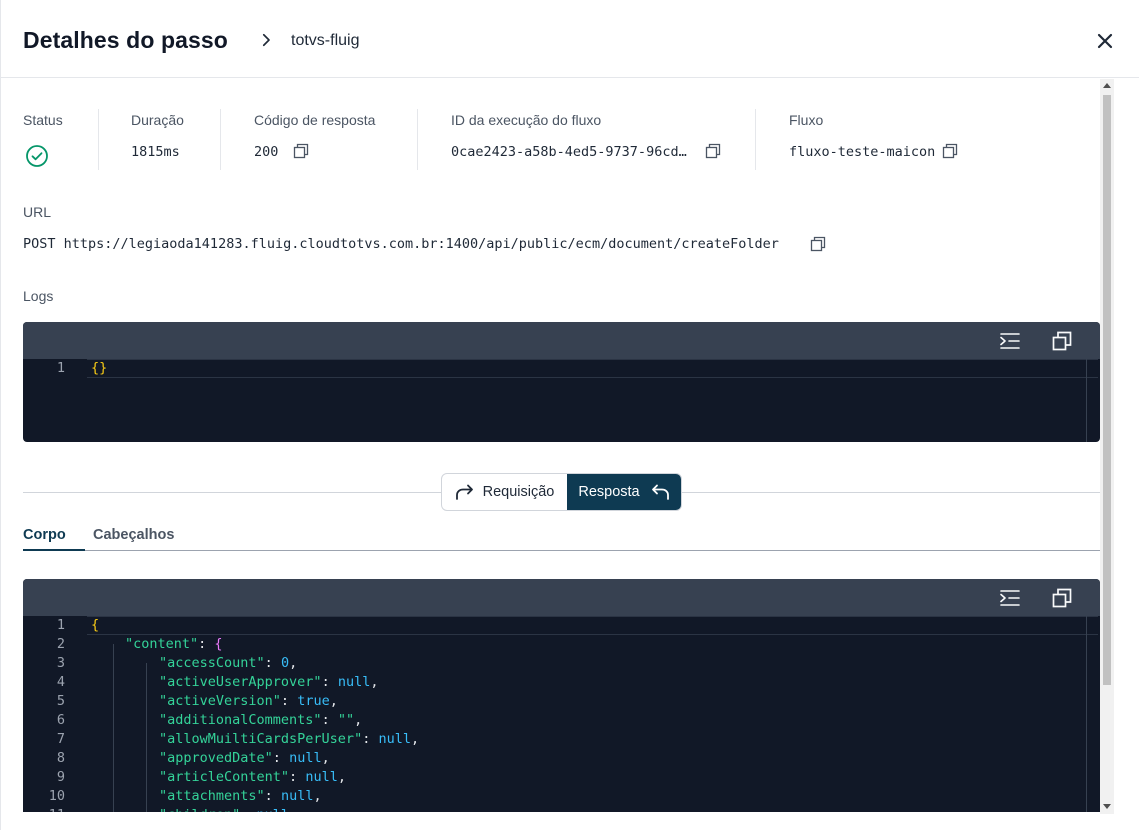 Image resolution: width=1139 pixels, height=830 pixels. Describe the element at coordinates (44, 535) in the screenshot. I see `tab-body: Corpo` at that location.